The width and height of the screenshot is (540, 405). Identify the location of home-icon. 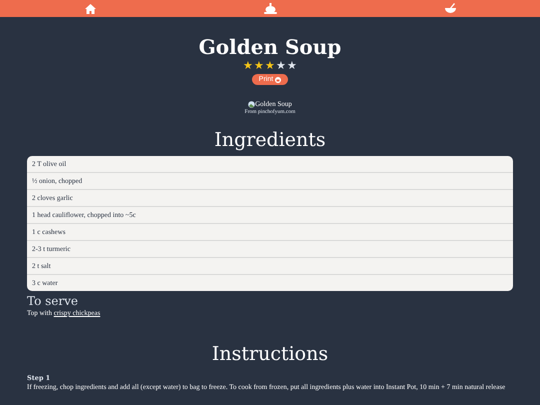
(90, 9).